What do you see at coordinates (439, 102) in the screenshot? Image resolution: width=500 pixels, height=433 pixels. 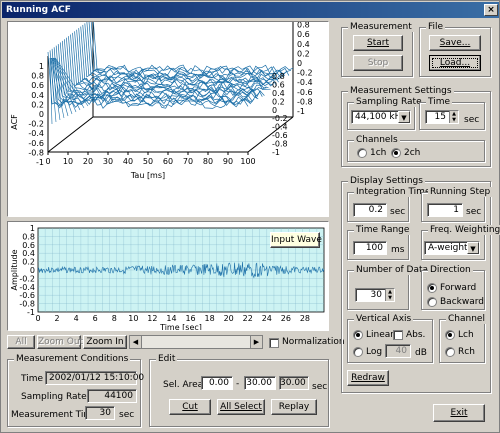 I see `time-title: Time` at bounding box center [439, 102].